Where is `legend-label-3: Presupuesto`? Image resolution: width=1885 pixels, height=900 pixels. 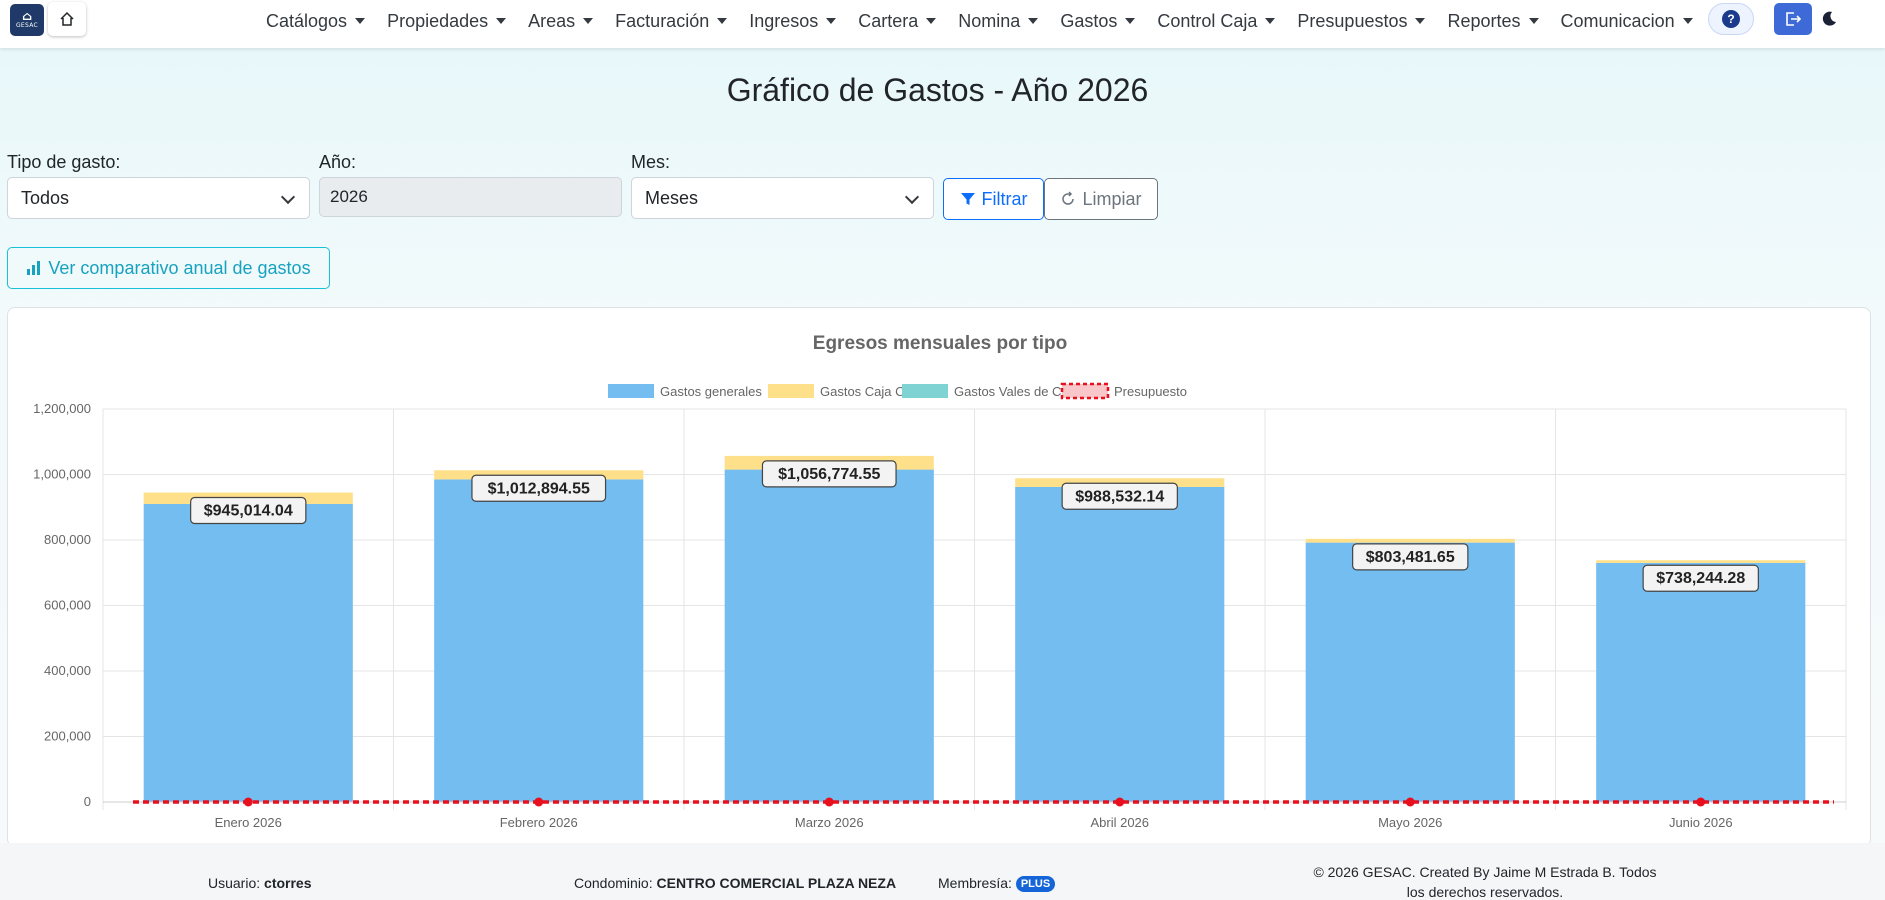 legend-label-3: Presupuesto is located at coordinates (1150, 391).